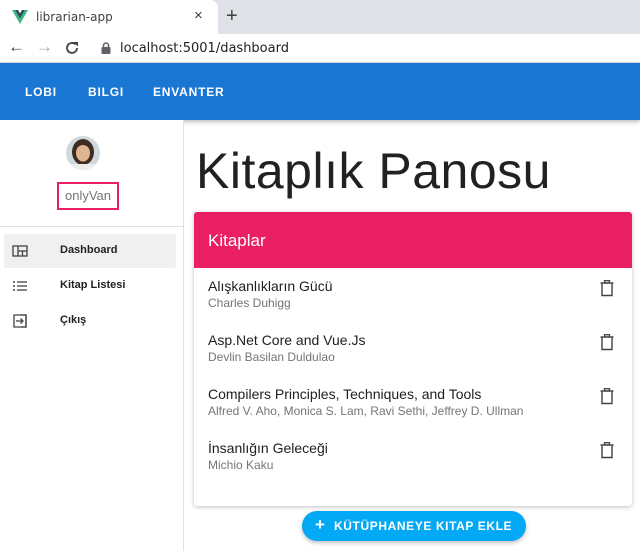 The image size is (640, 551). I want to click on browser-tab: librarian-app ×, so click(109, 17).